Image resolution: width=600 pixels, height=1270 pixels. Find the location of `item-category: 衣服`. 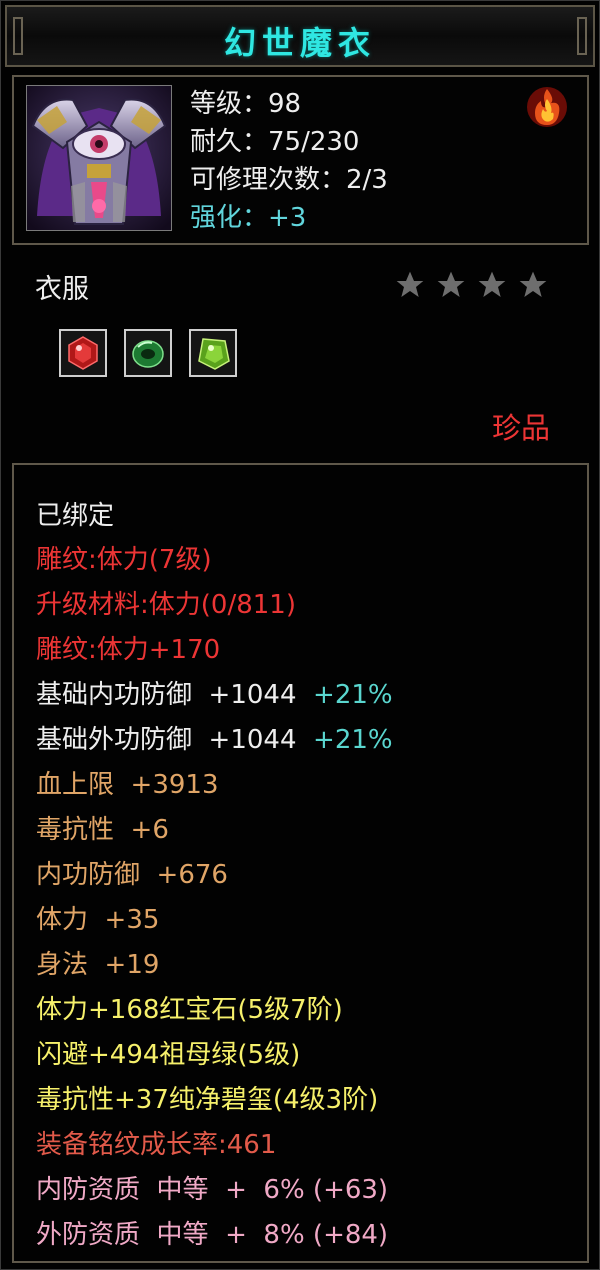

item-category: 衣服 is located at coordinates (62, 289).